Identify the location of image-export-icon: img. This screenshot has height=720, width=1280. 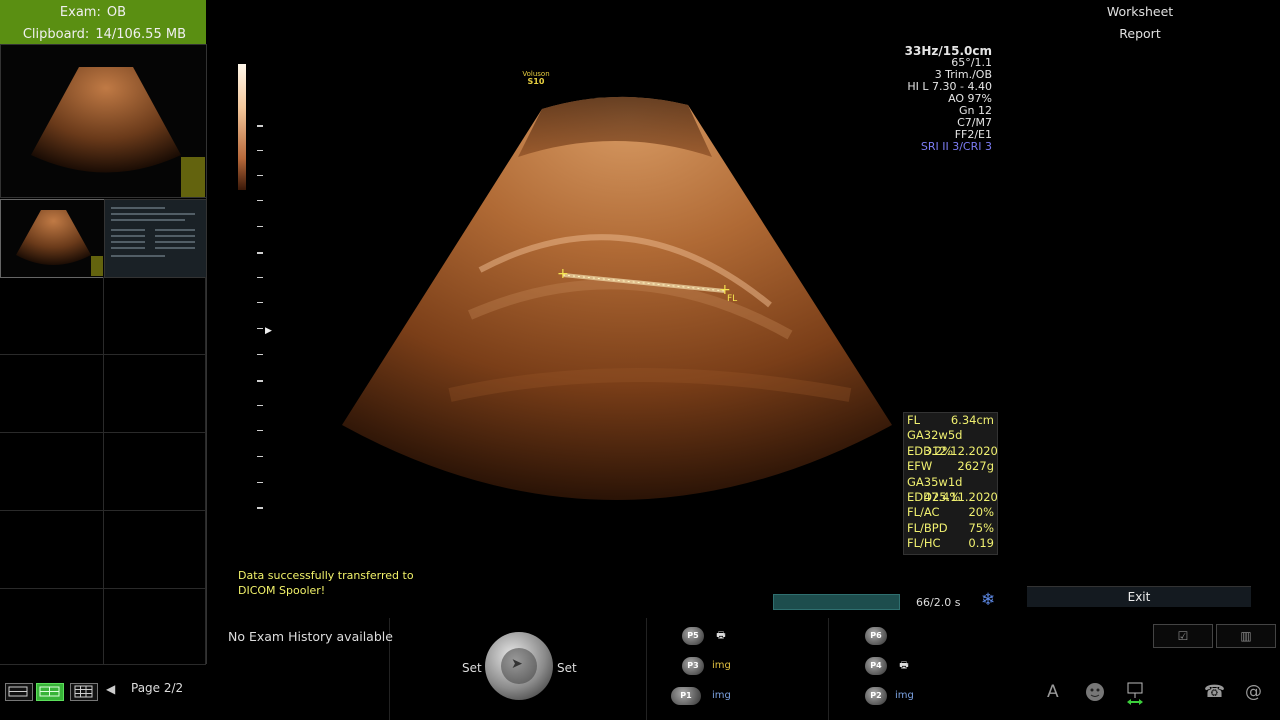
(904, 696).